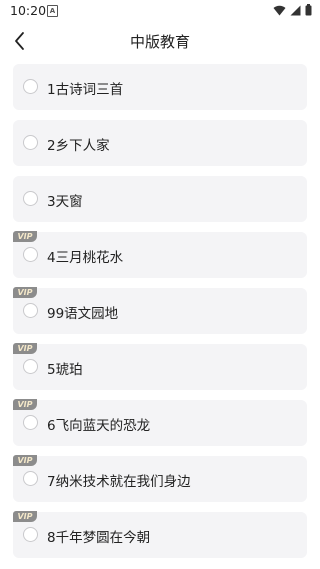 This screenshot has height=569, width=320. I want to click on wifi-icon, so click(279, 10).